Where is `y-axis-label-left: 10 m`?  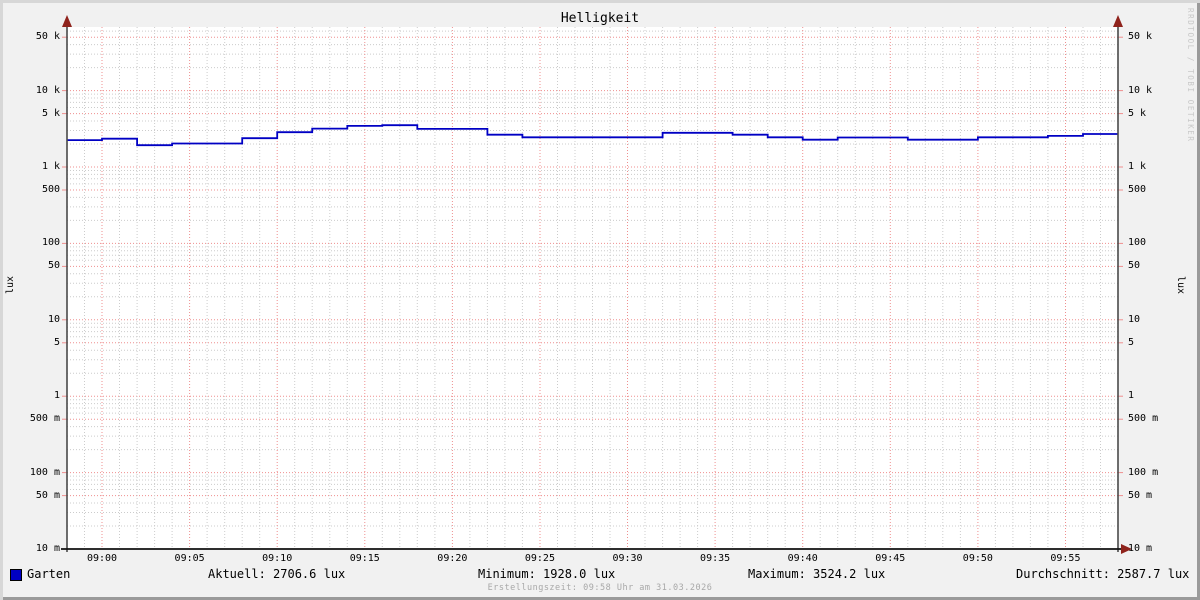 y-axis-label-left: 10 m is located at coordinates (47, 548).